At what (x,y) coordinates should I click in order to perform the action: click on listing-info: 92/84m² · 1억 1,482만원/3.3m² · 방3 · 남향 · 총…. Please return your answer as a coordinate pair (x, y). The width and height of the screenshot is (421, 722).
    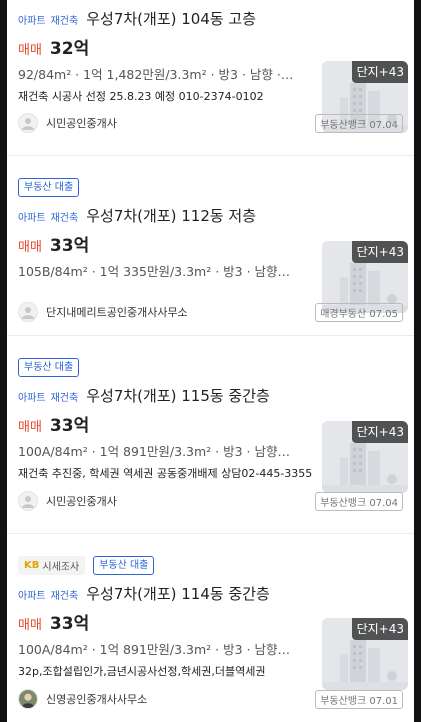
    Looking at the image, I should click on (157, 74).